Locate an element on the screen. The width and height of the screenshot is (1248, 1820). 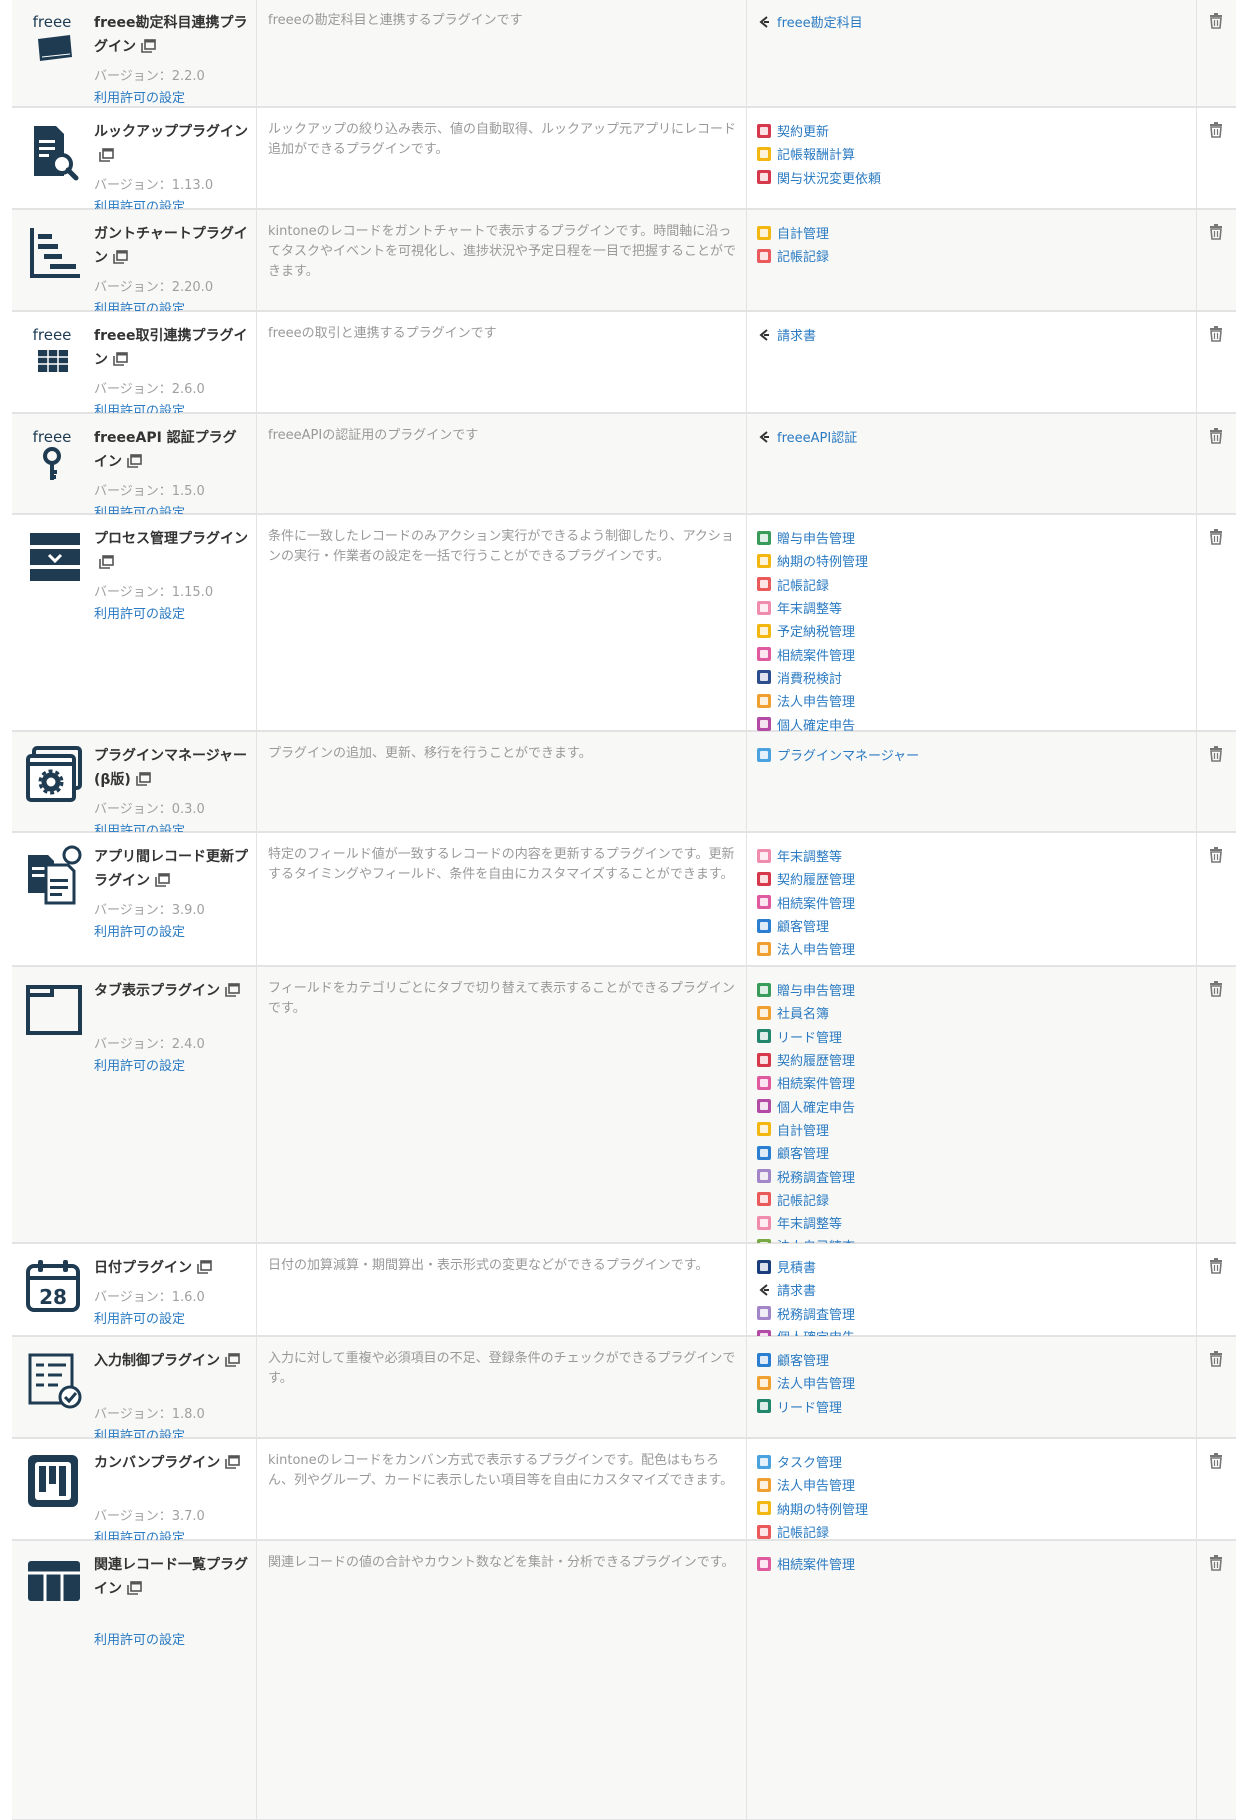
app-link: 個人確定申告 is located at coordinates (976, 1105).